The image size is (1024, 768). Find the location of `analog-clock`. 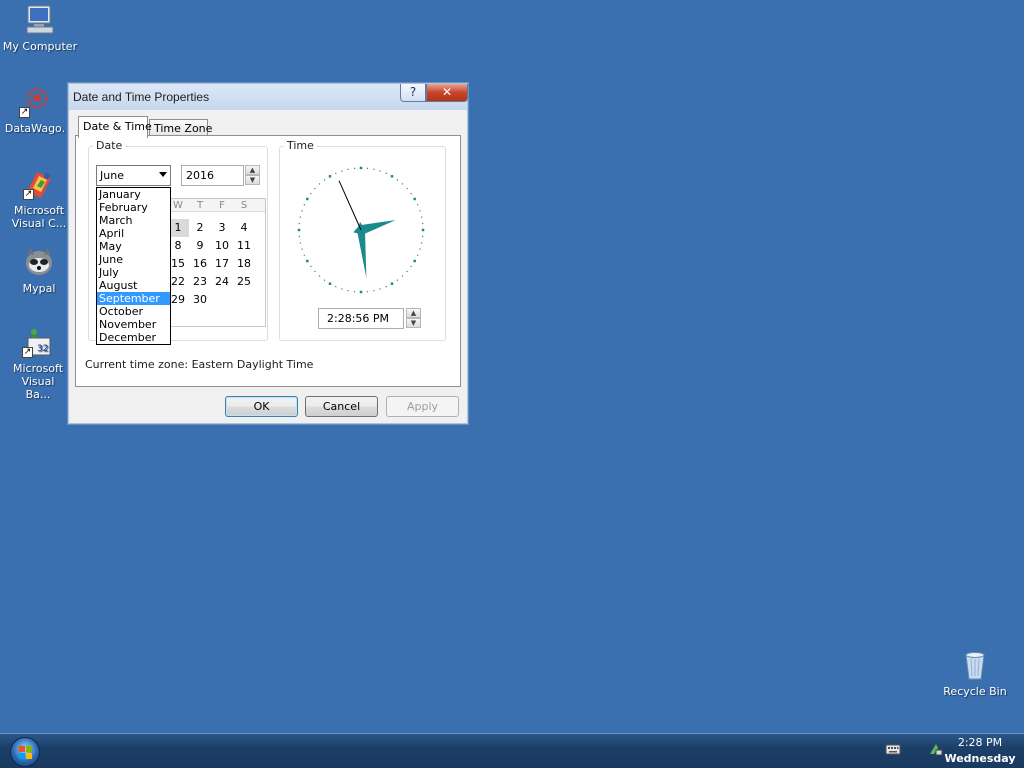

analog-clock is located at coordinates (361, 230).